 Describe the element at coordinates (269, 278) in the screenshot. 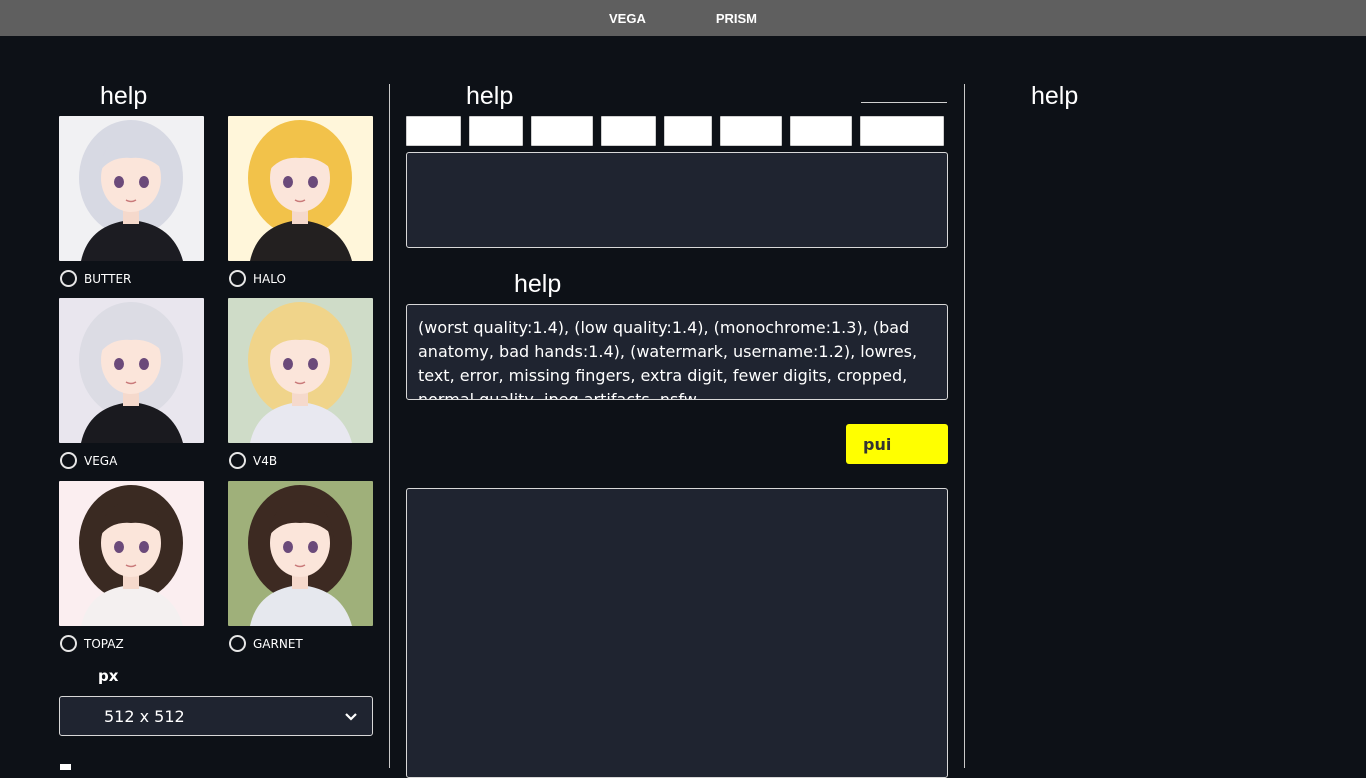

I see `model-name-label: HALO` at that location.